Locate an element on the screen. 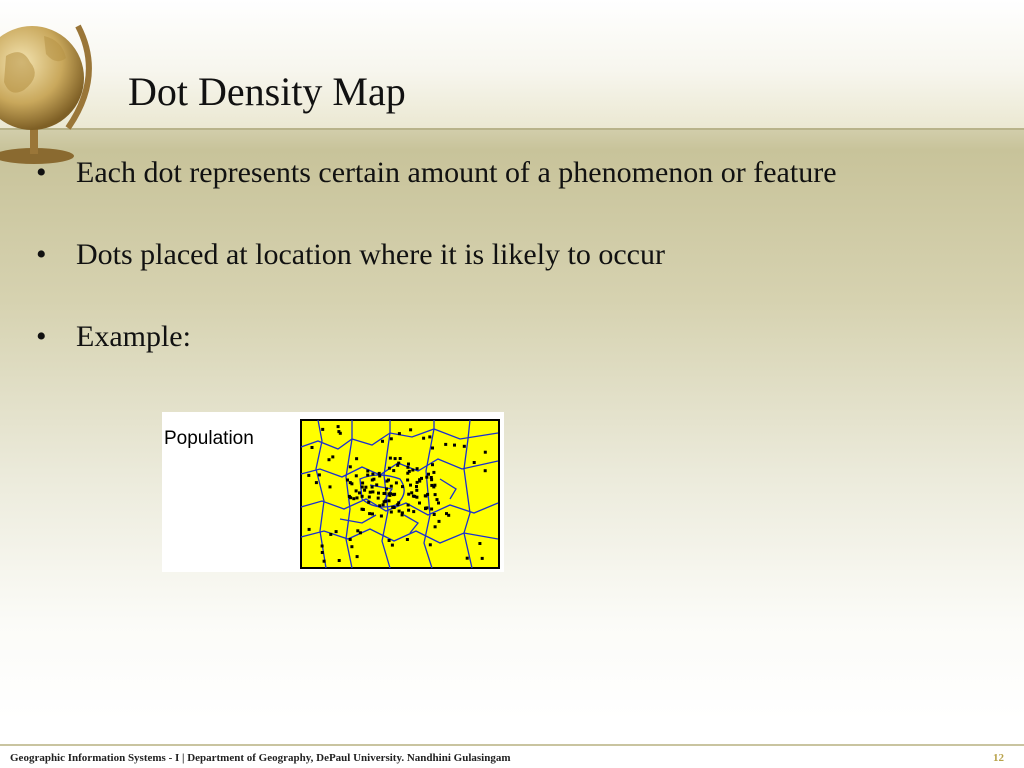 The width and height of the screenshot is (1024, 768). map-background is located at coordinates (400, 494).